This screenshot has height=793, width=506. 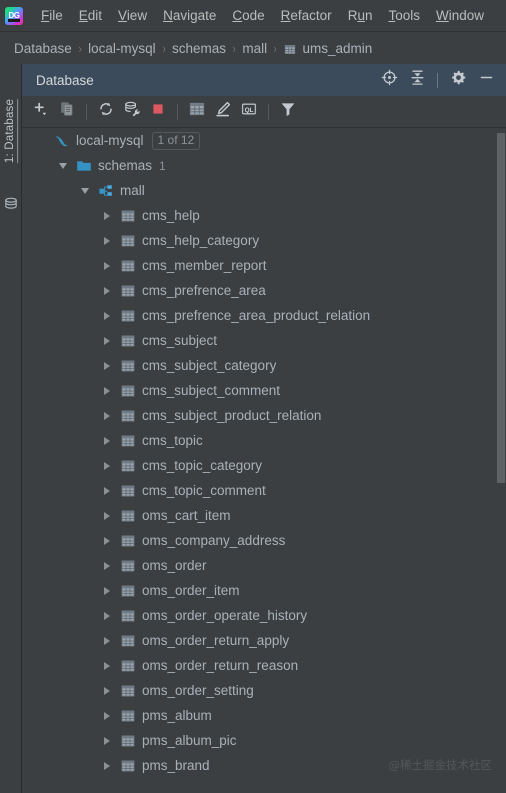 What do you see at coordinates (11, 131) in the screenshot?
I see `sidebar-tab-database: 1: Database` at bounding box center [11, 131].